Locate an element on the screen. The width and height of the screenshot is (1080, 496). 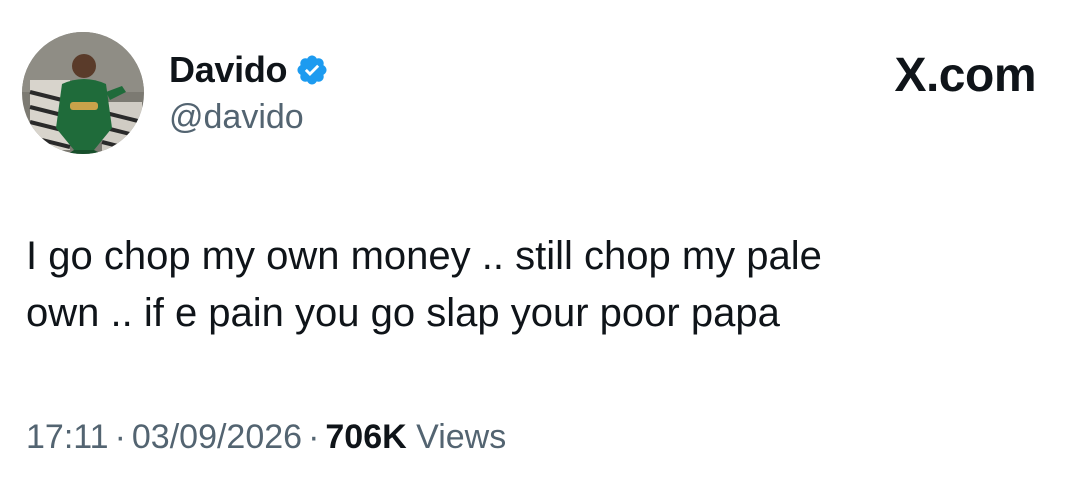
author-name-row: Davido is located at coordinates (249, 70).